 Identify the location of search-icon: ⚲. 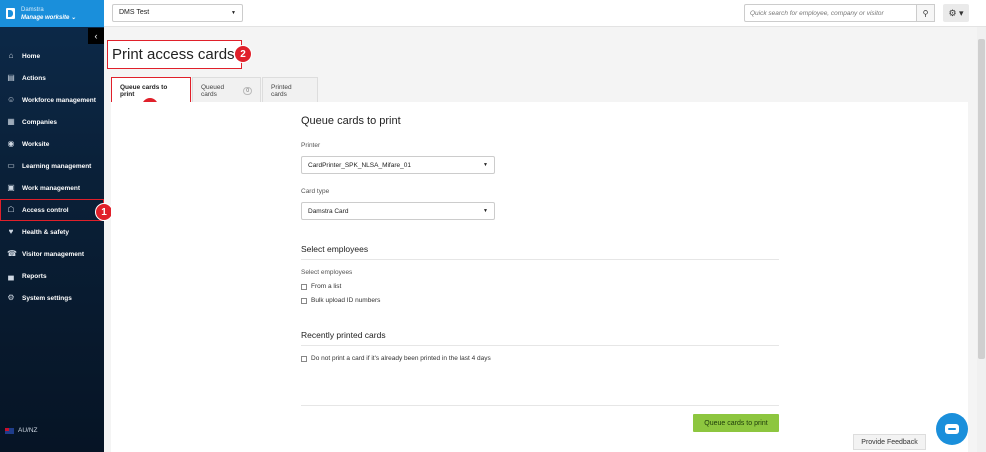
(925, 13).